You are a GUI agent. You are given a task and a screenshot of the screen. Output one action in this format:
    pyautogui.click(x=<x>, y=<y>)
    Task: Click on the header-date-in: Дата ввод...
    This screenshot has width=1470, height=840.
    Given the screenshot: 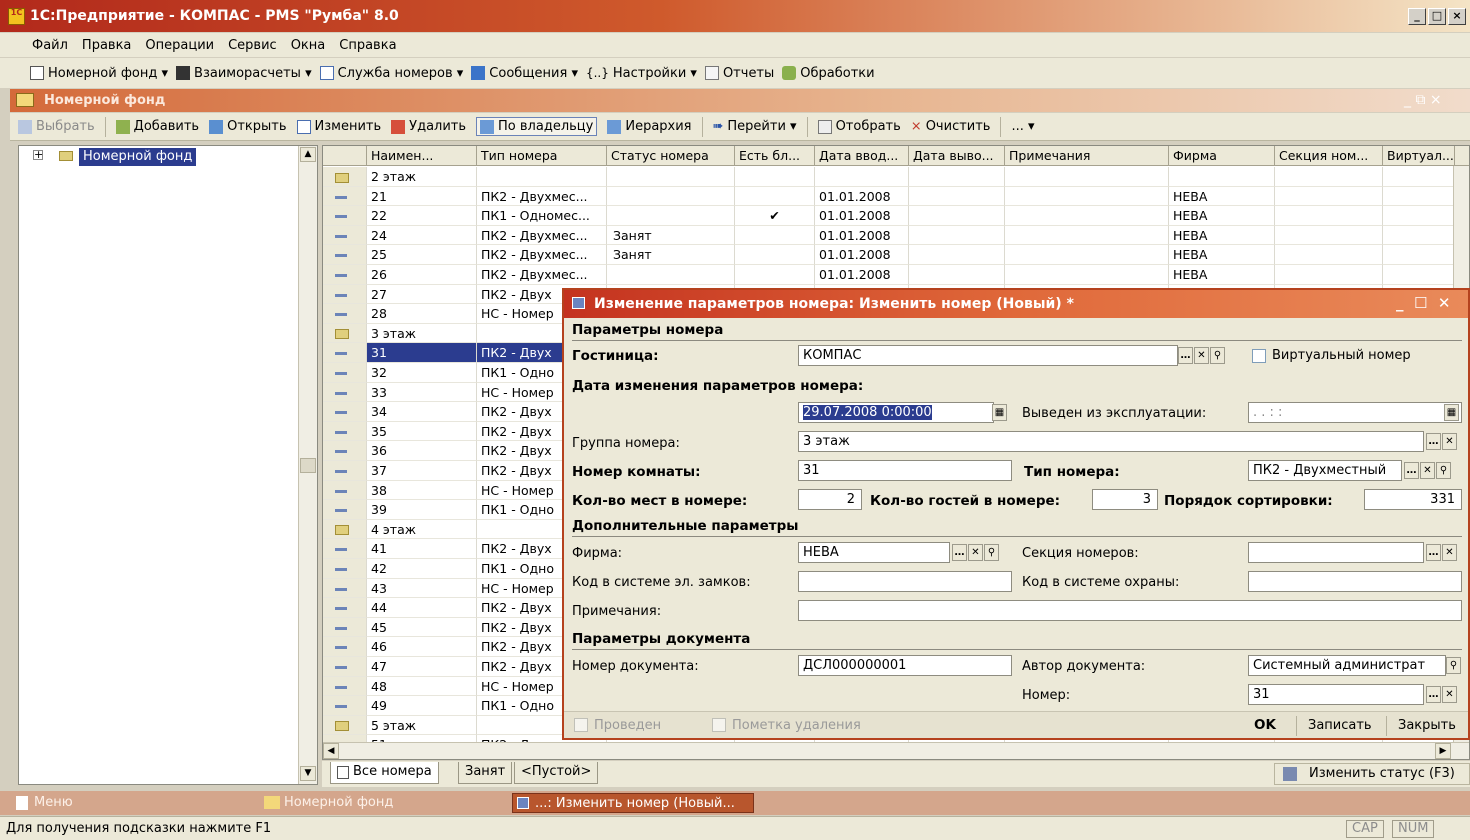 What is the action you would take?
    pyautogui.click(x=862, y=156)
    